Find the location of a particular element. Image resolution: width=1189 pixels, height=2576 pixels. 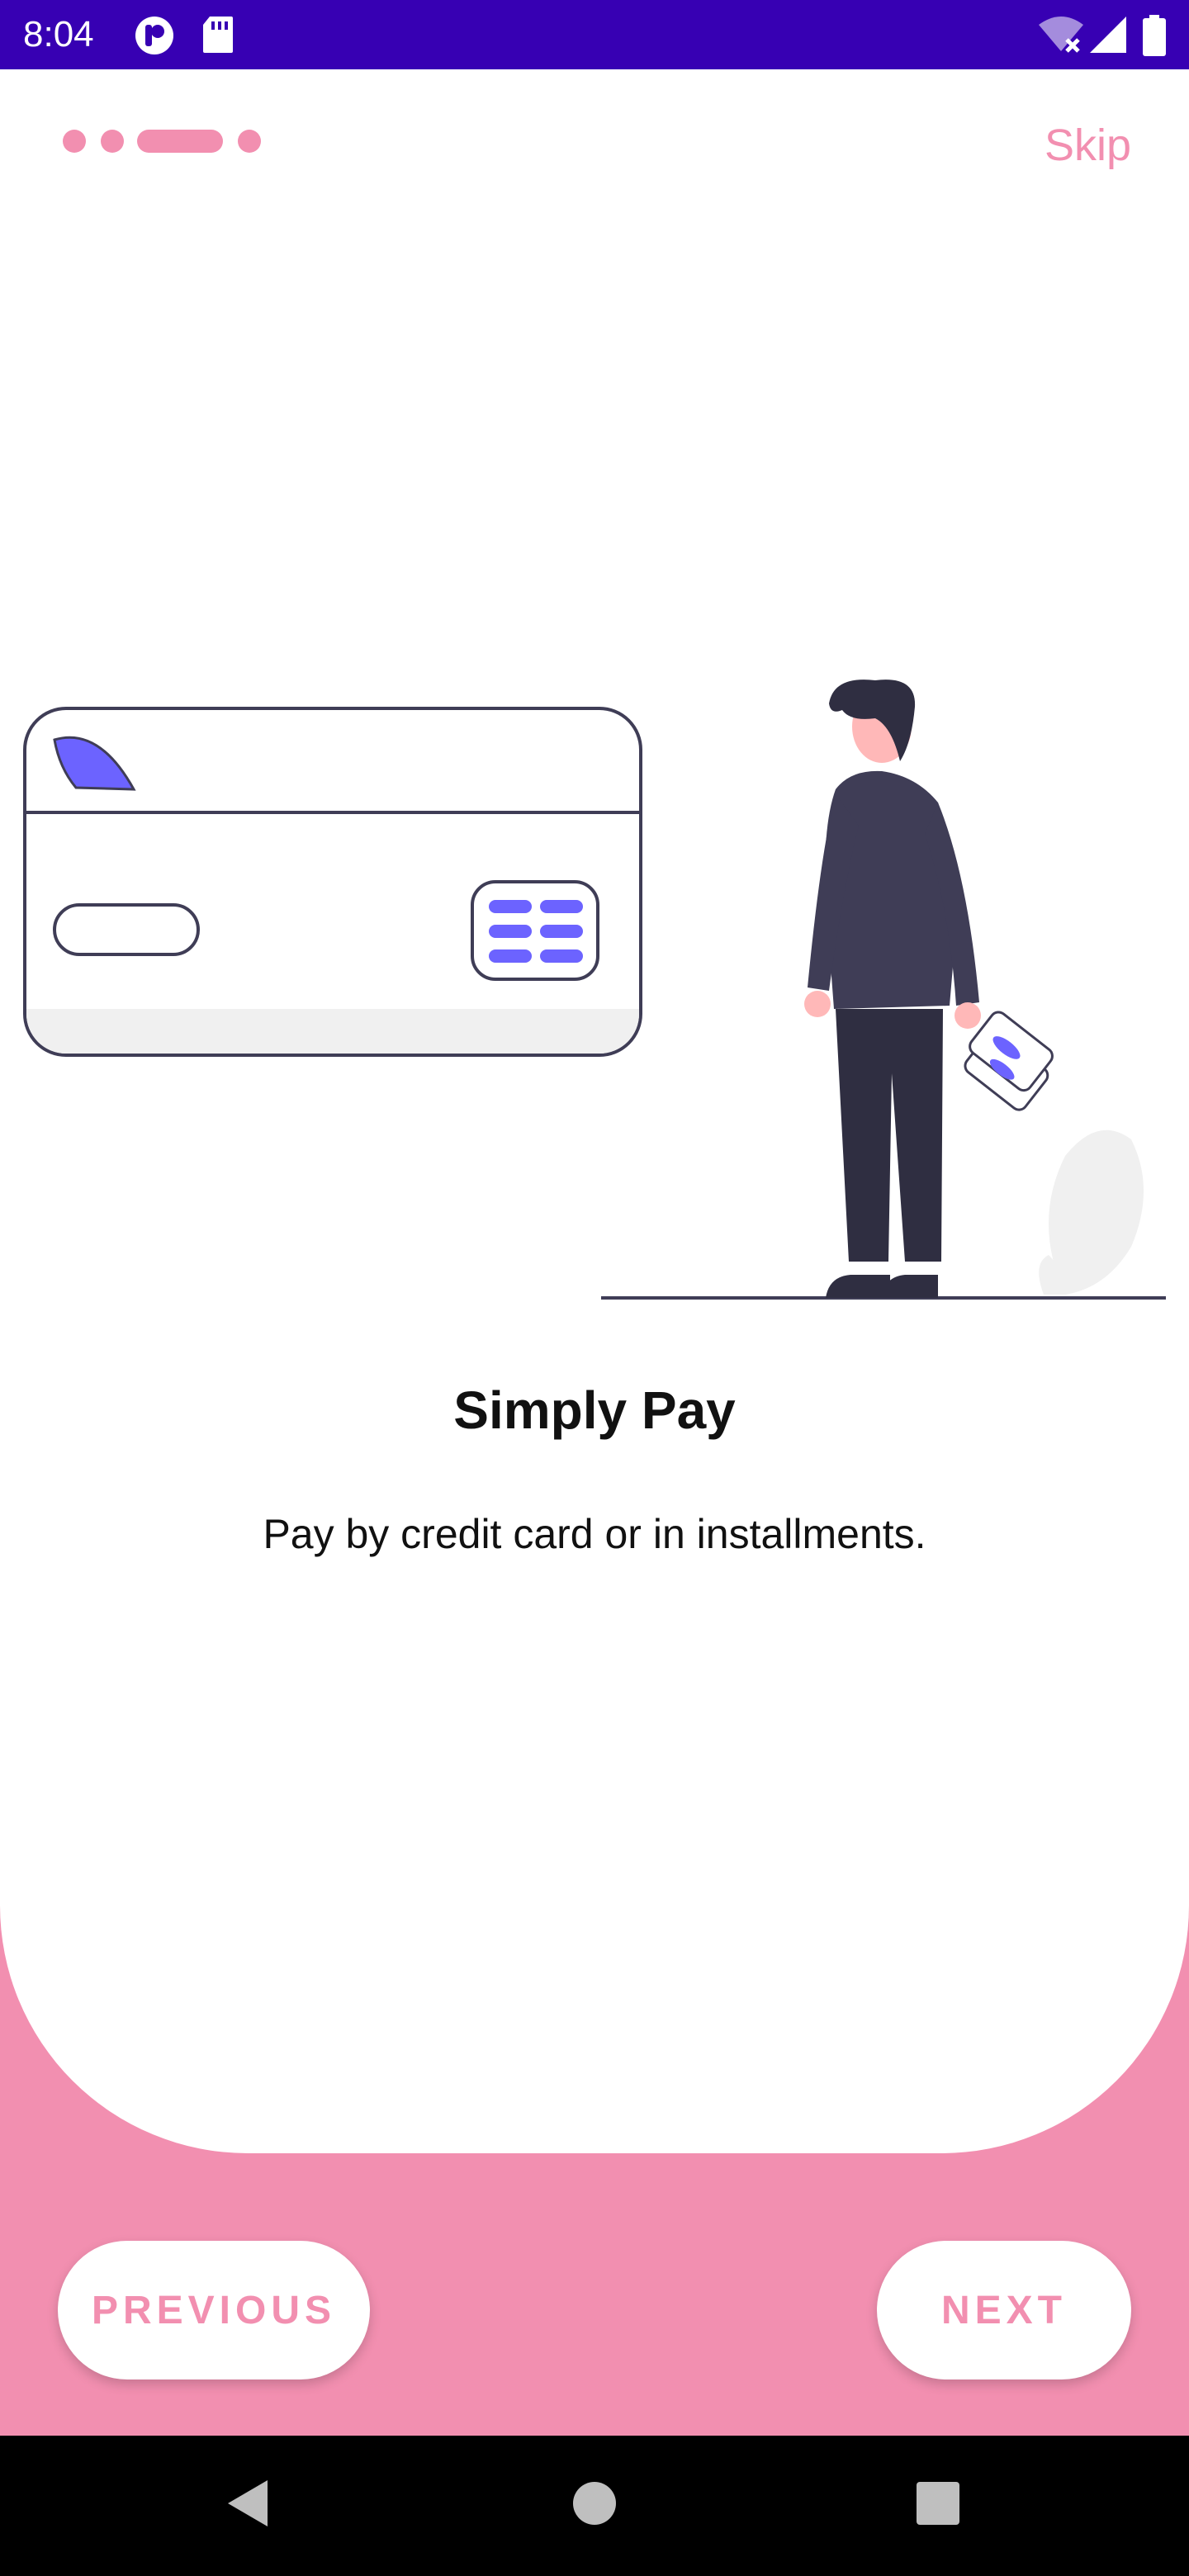

page-dot-3-active is located at coordinates (180, 141).